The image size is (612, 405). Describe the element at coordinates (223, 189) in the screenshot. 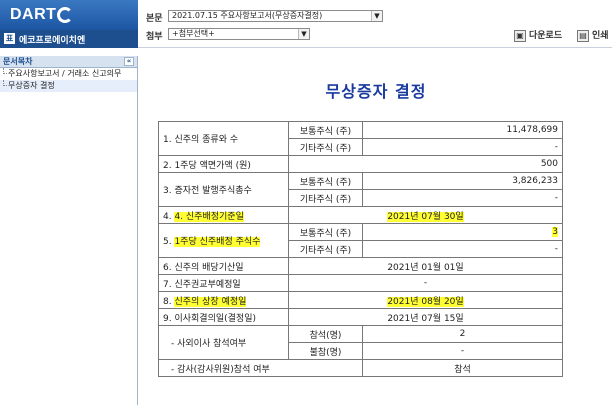

I see `row-label: 3. 증자전 발행주식총수` at that location.